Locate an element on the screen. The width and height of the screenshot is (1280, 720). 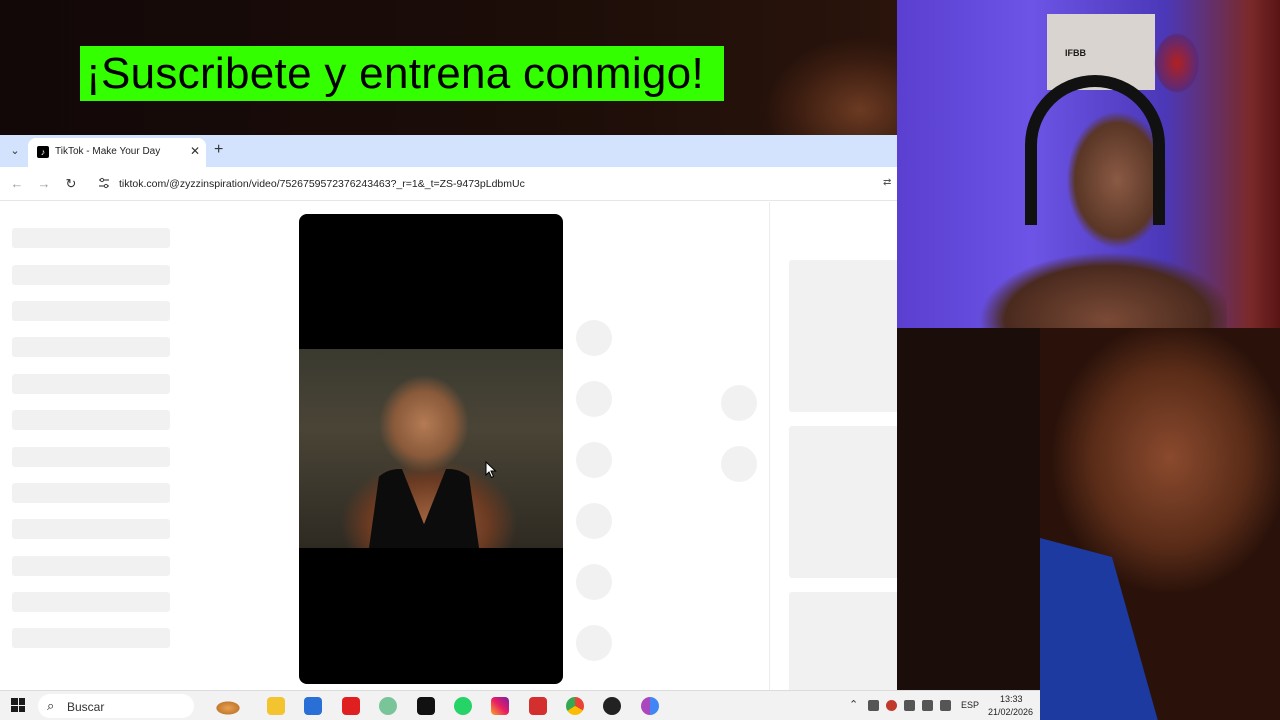
tray-overflow-chevron-icon: ⌃ is located at coordinates (853, 704).